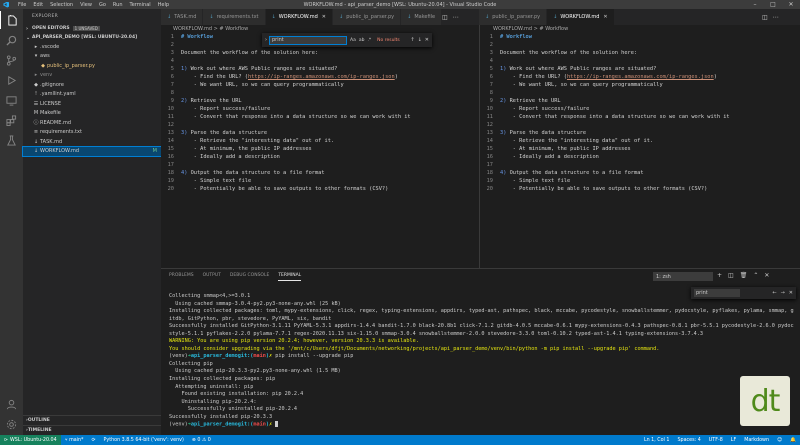 This screenshot has width=800, height=445. Describe the element at coordinates (353, 40) in the screenshot. I see `find-option: Aa` at that location.